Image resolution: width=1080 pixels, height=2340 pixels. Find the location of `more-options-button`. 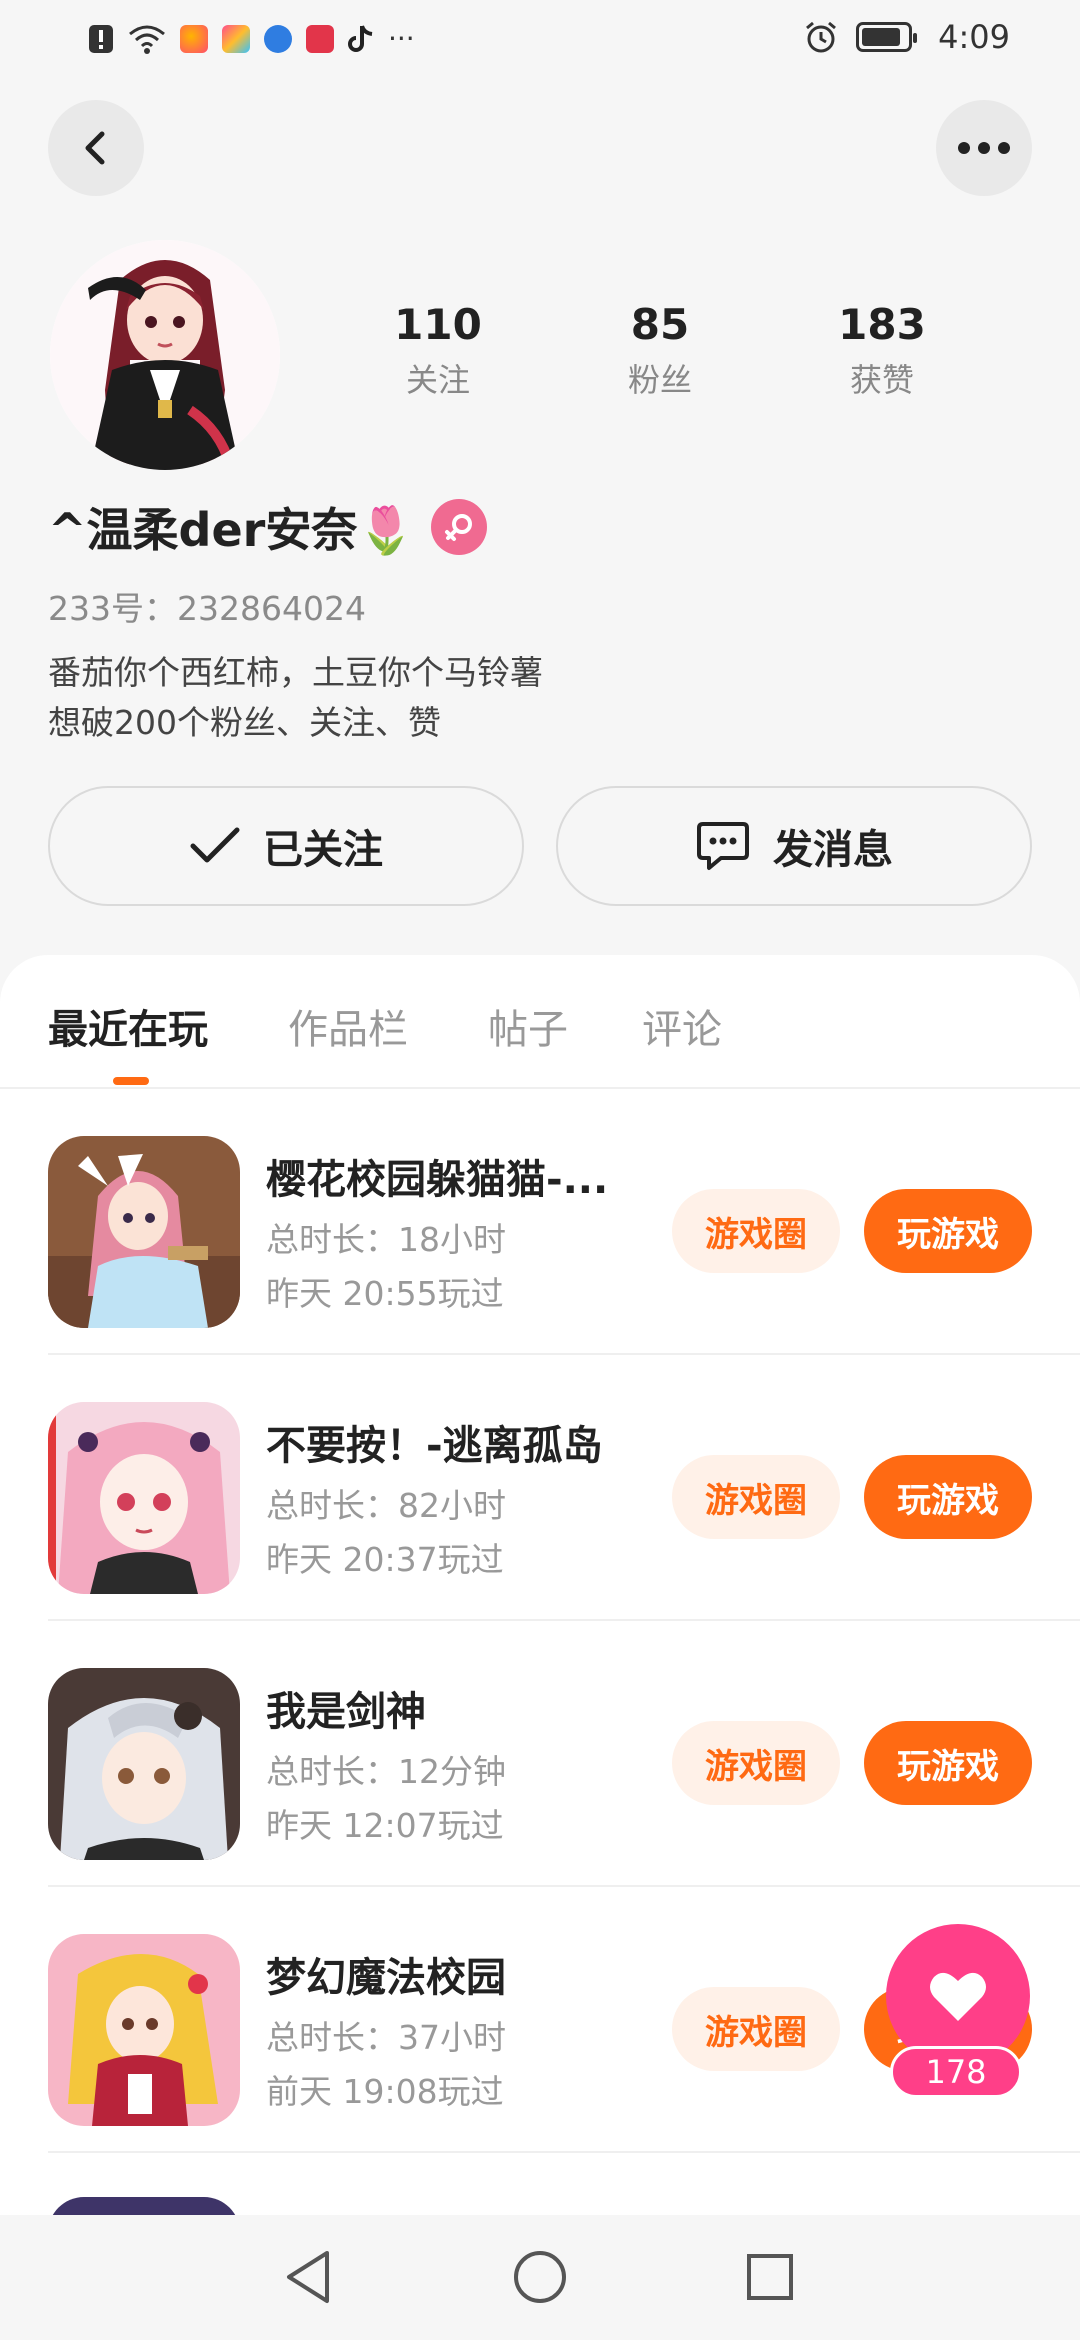

more-options-button is located at coordinates (984, 148).